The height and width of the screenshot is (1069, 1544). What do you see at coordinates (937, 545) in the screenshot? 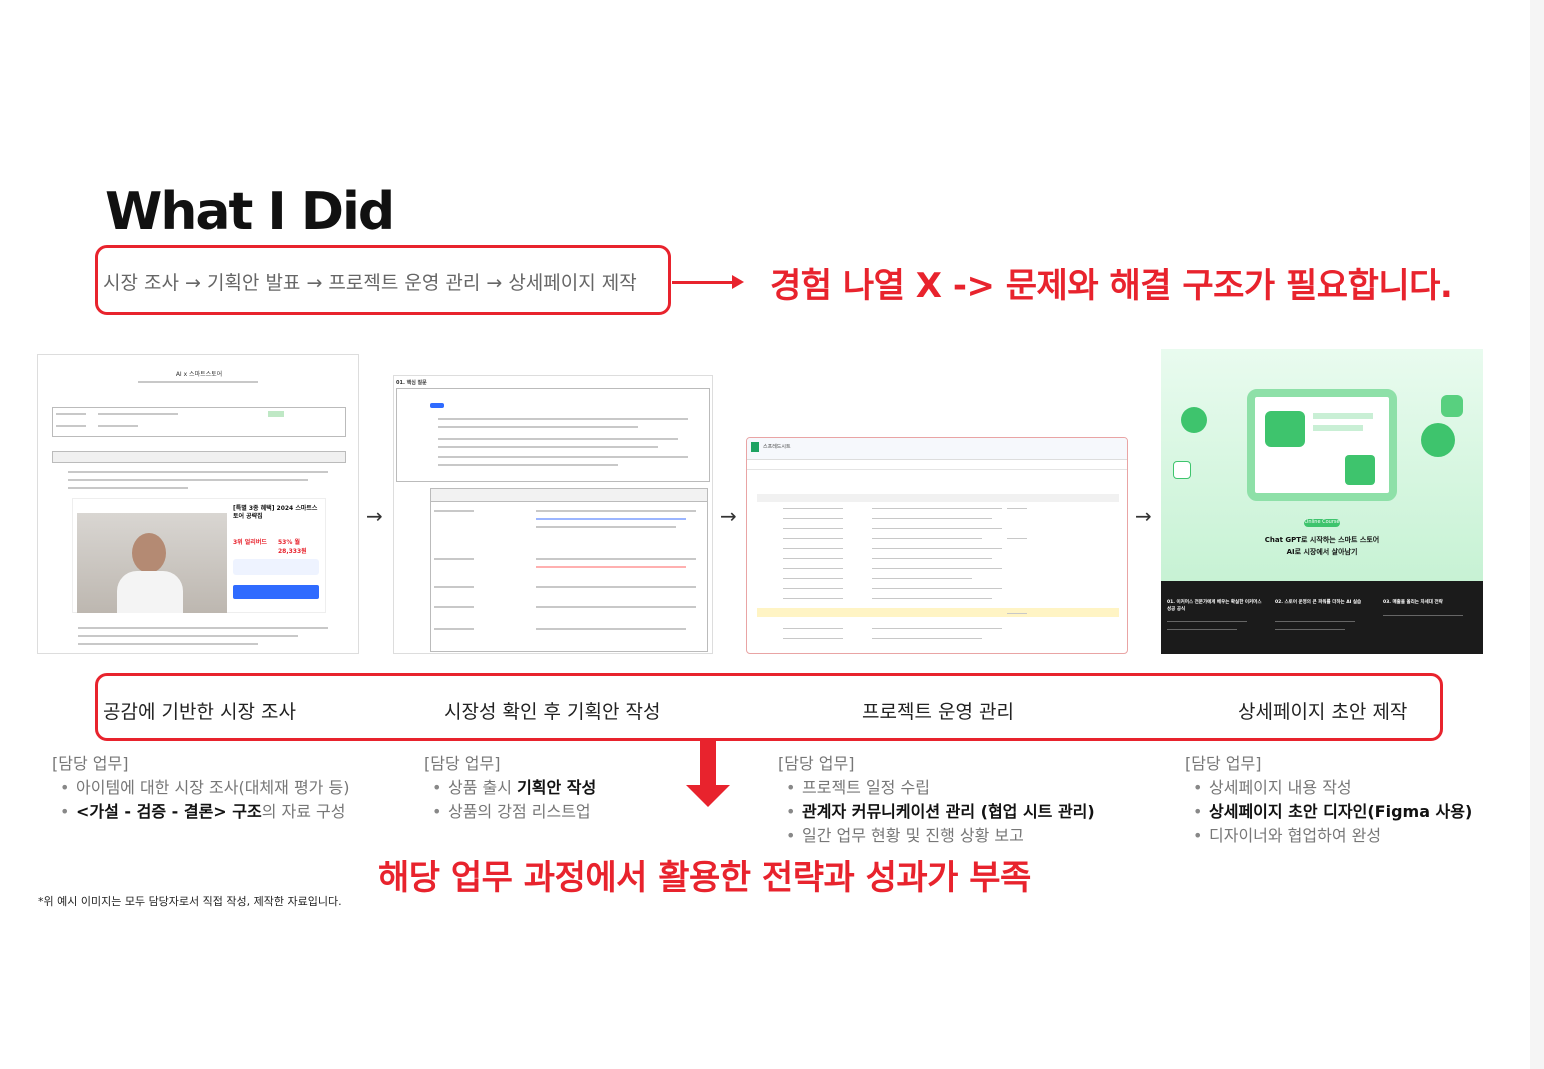
I see `thumbnail-collaboration-sheet: 스프레드시트` at bounding box center [937, 545].